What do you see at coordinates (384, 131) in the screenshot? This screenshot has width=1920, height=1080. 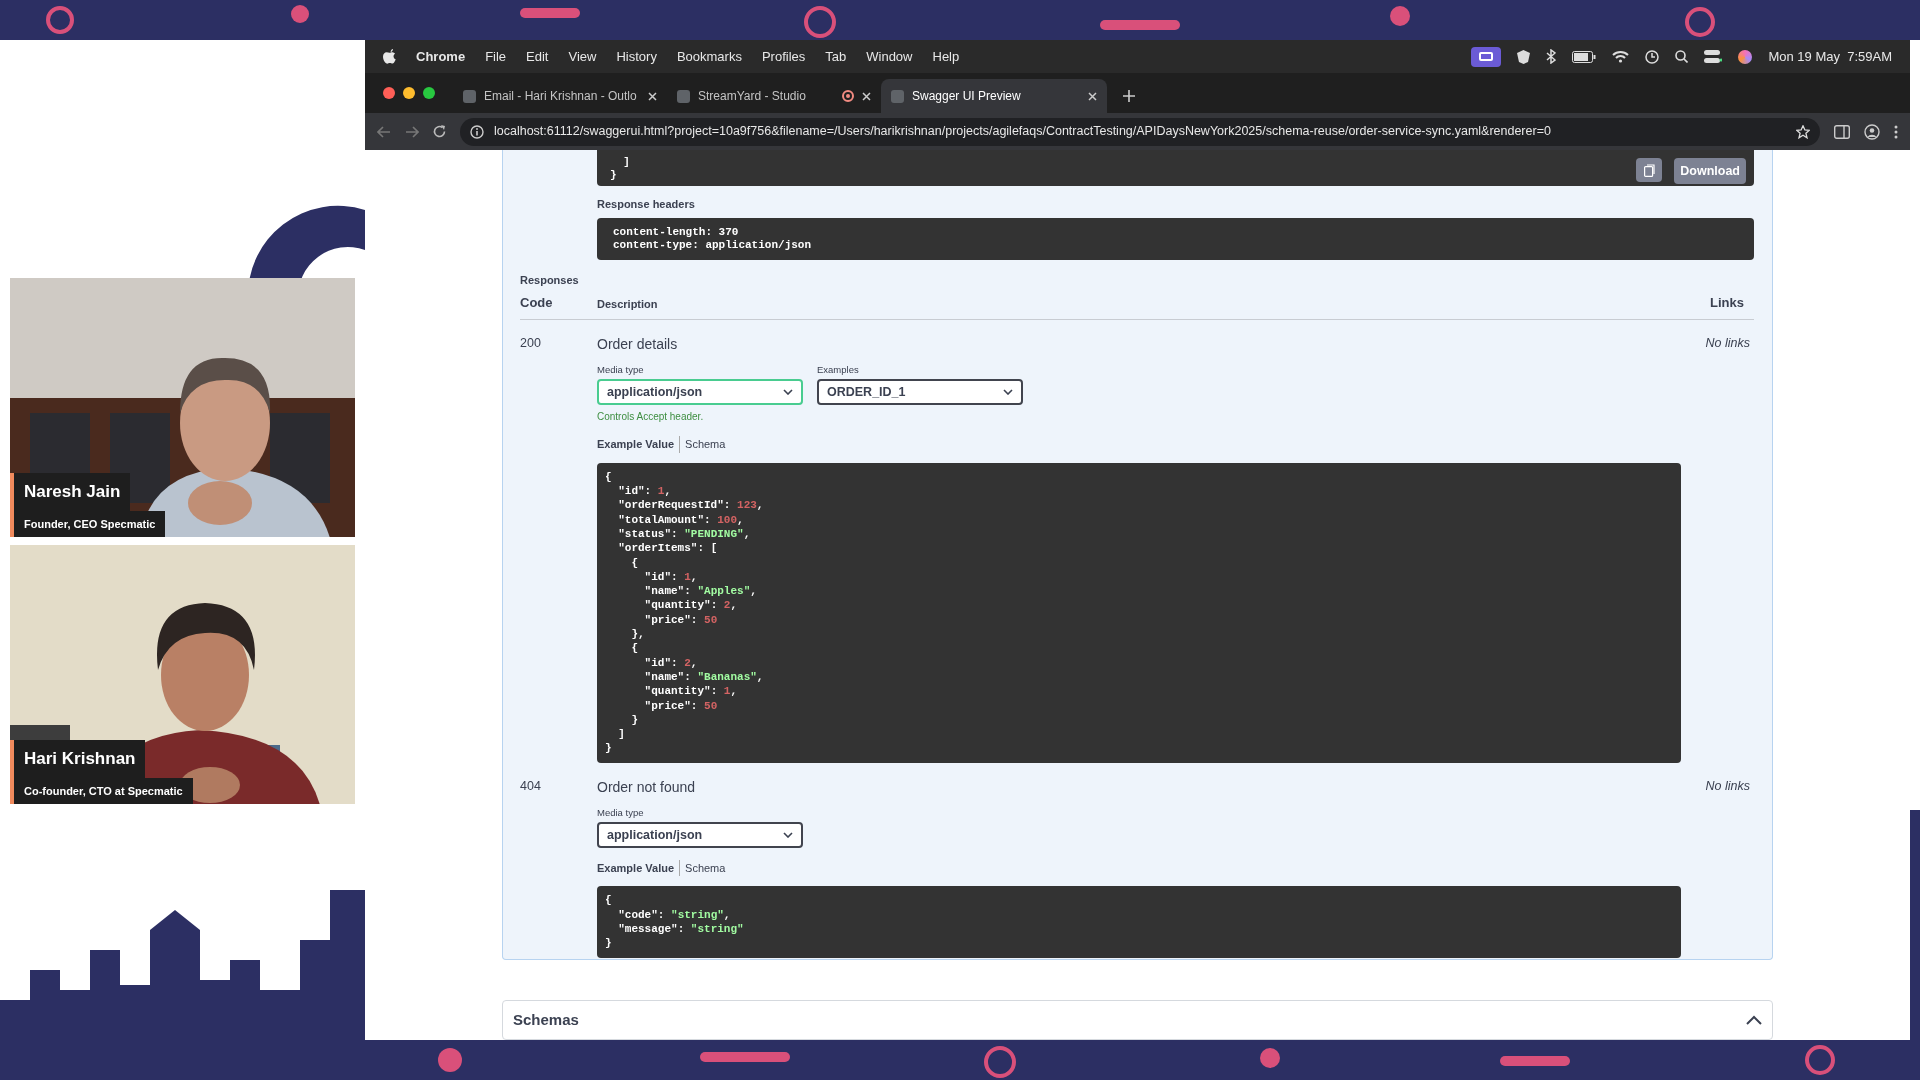 I see `back-icon` at bounding box center [384, 131].